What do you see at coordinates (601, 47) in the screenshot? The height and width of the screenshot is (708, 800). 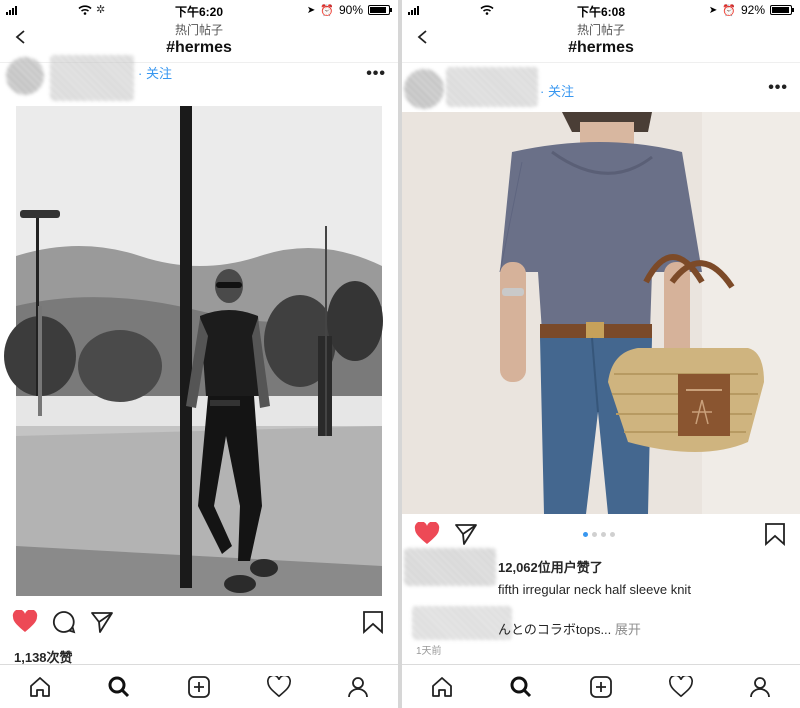 I see `nav-title: #hermes` at bounding box center [601, 47].